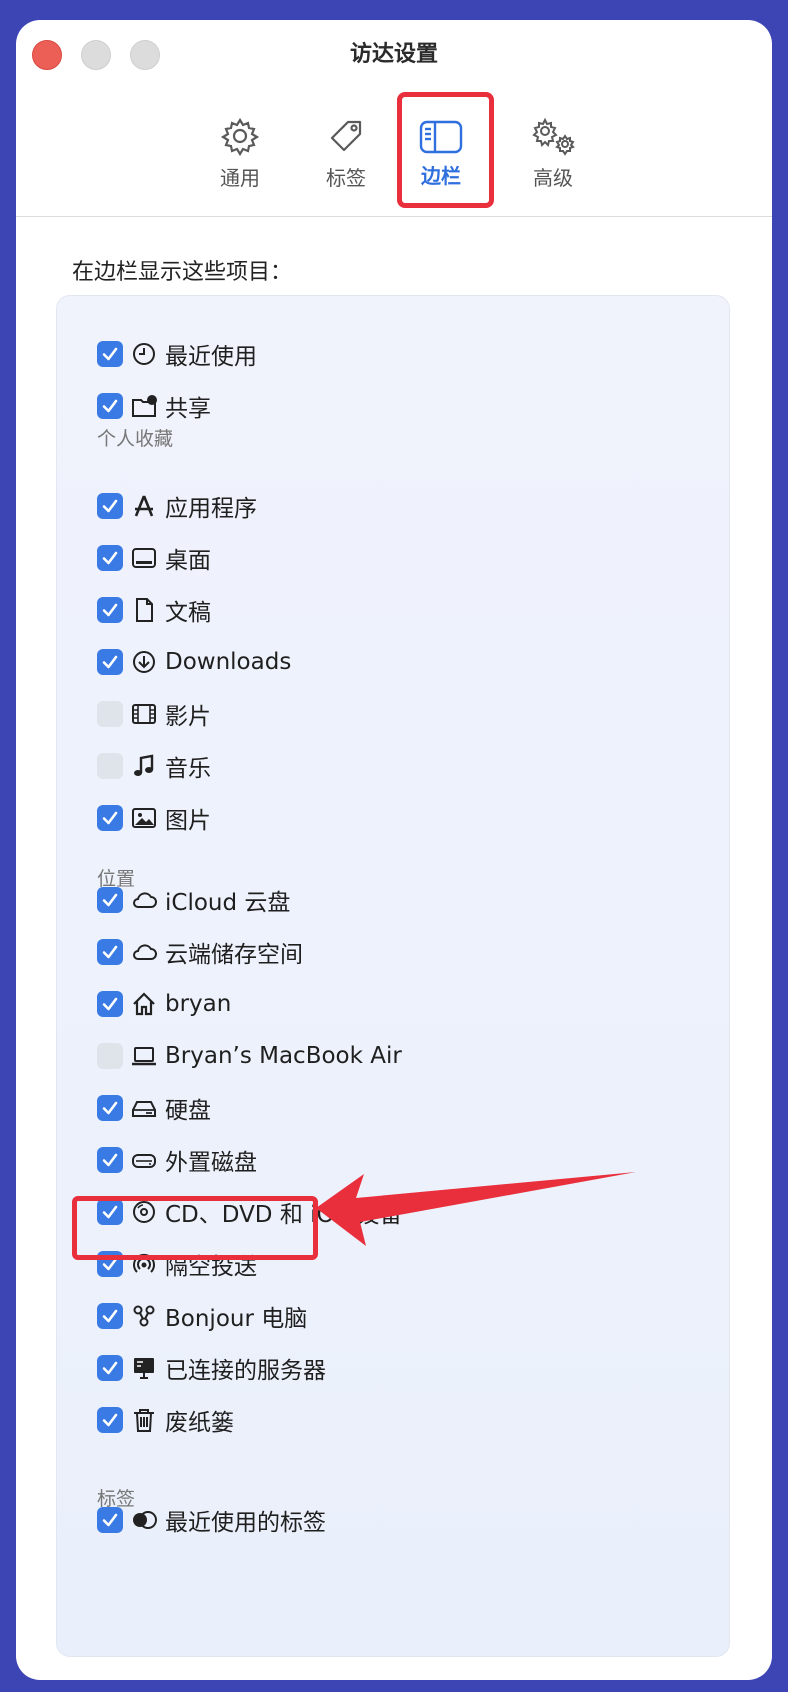  I want to click on sidebar-option-row: 音乐, so click(154, 766).